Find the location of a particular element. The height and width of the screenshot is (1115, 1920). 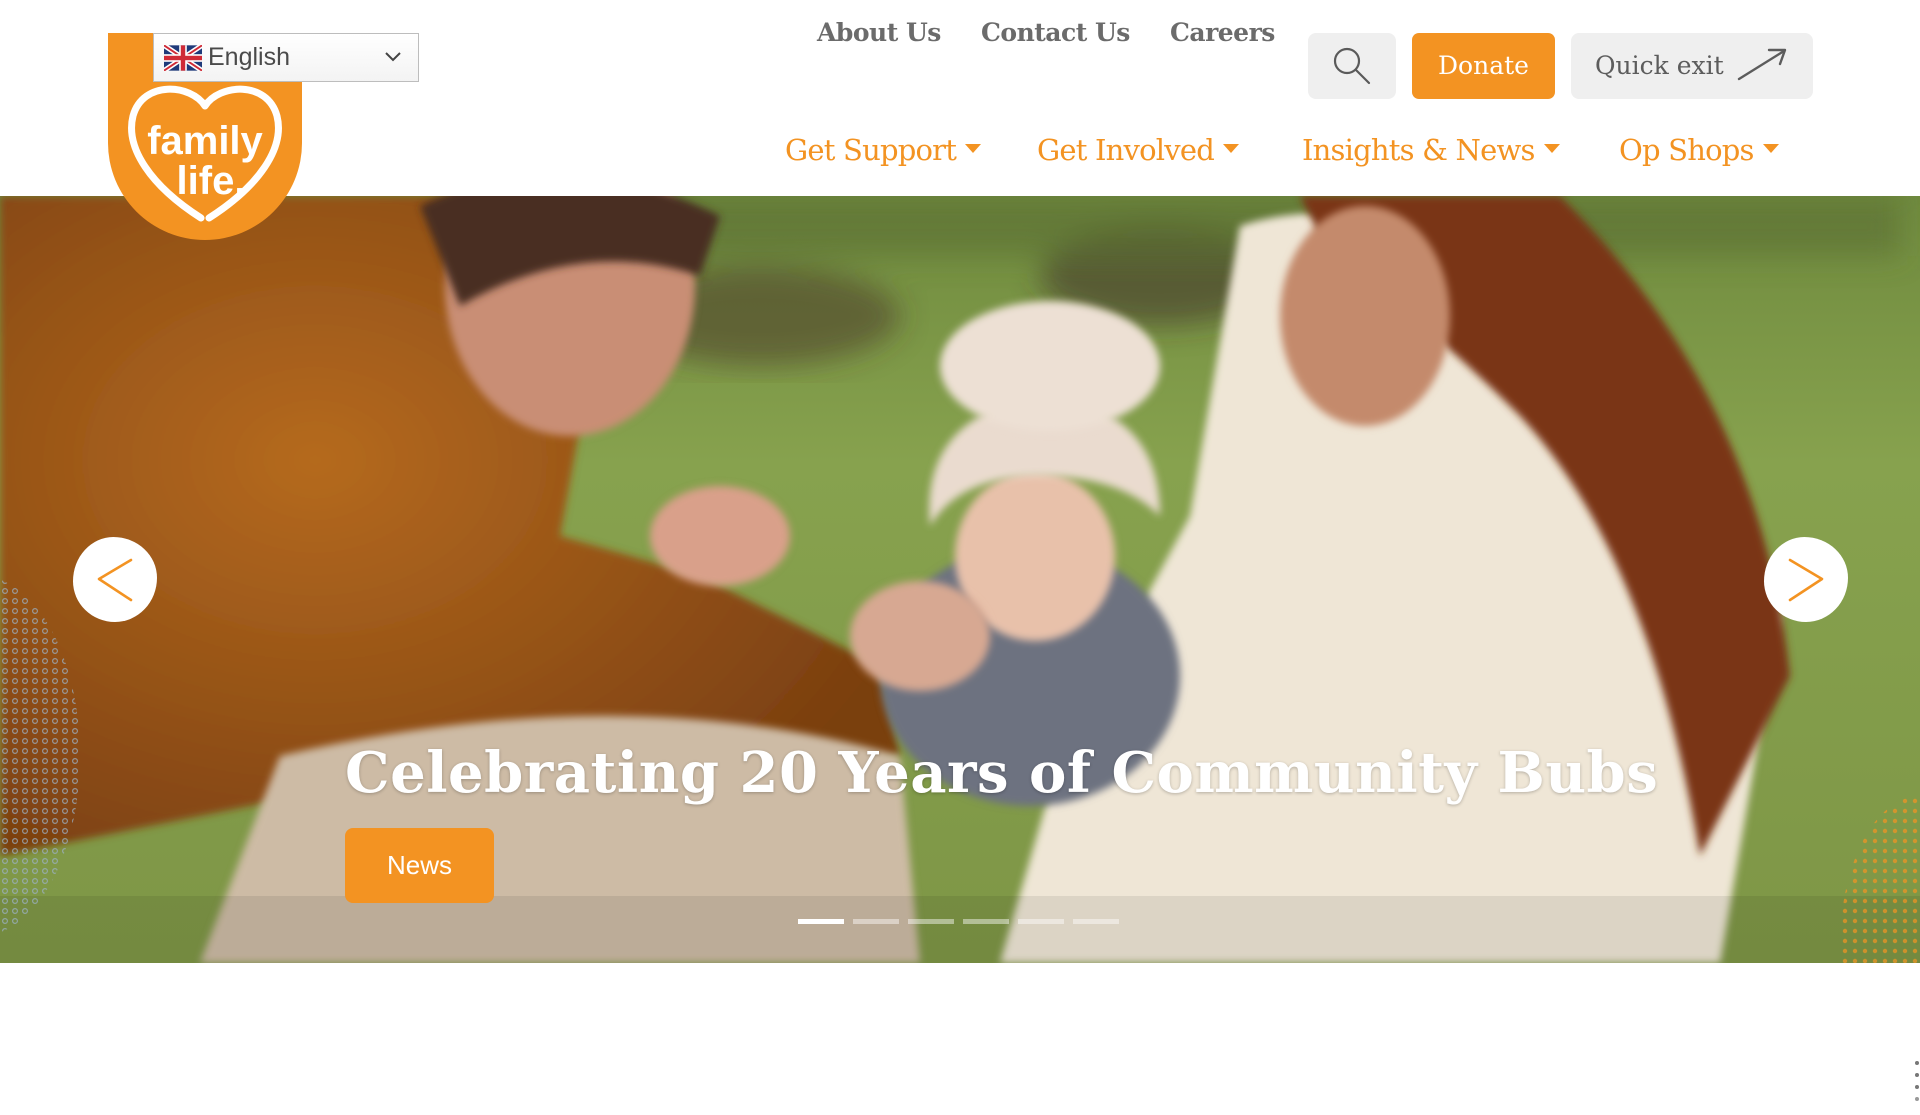

decorative-dots-left is located at coordinates (40, 756).